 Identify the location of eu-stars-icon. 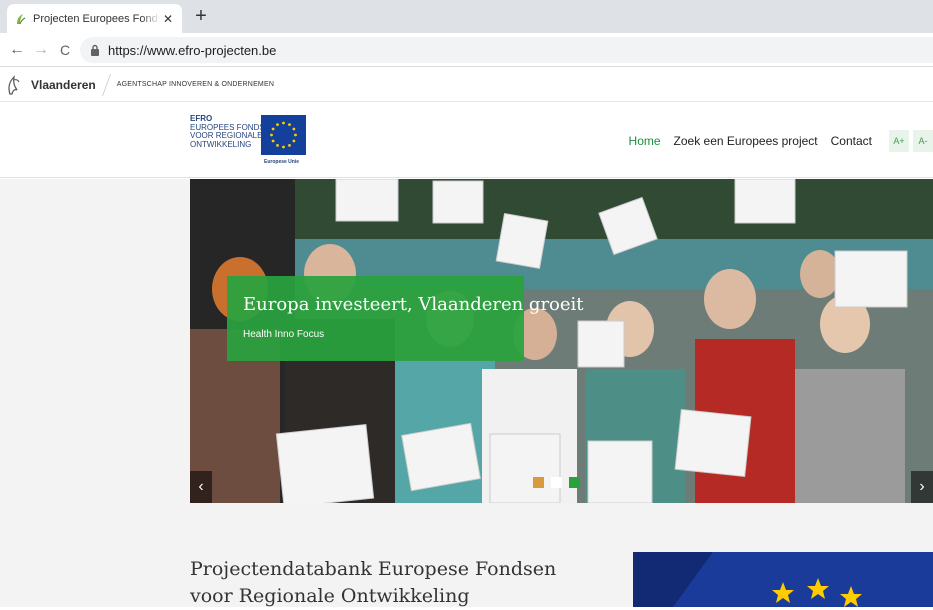
(783, 579).